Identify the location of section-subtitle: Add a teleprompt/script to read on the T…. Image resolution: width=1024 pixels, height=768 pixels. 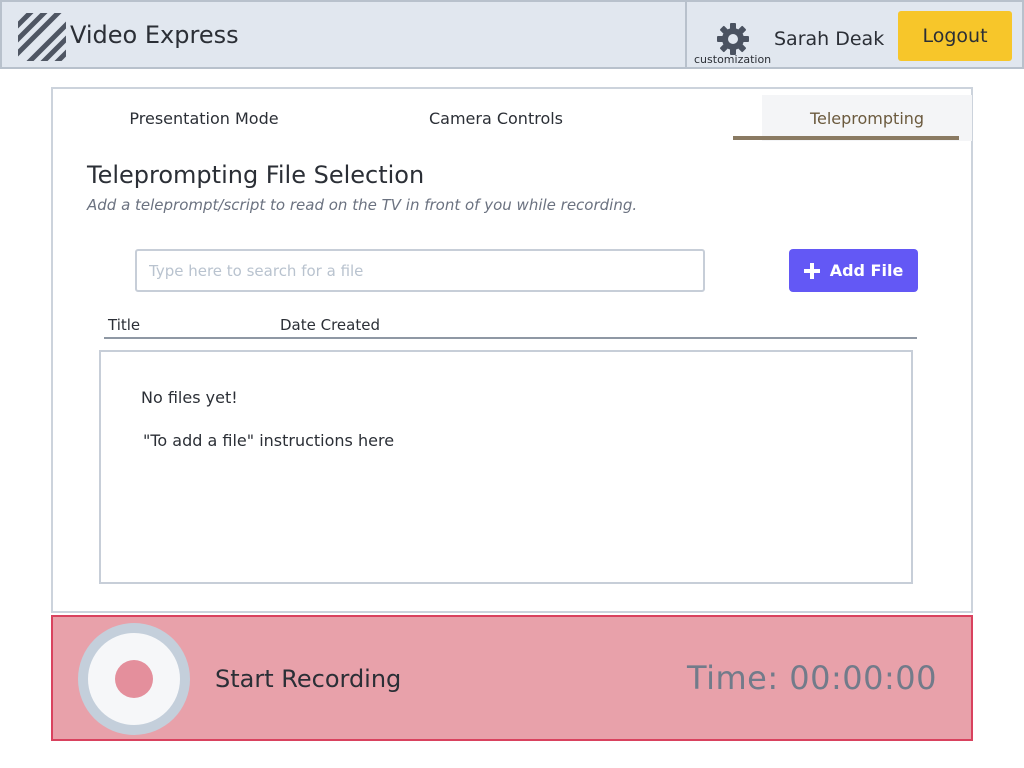
(362, 205).